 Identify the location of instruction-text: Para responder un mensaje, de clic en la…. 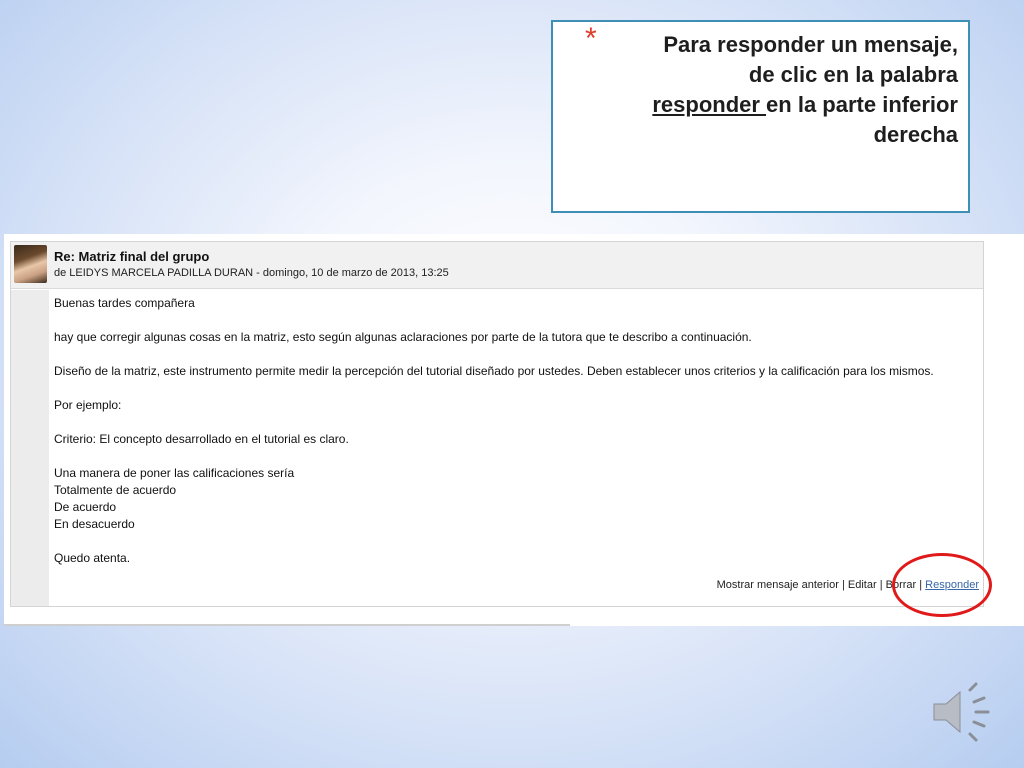
(778, 90).